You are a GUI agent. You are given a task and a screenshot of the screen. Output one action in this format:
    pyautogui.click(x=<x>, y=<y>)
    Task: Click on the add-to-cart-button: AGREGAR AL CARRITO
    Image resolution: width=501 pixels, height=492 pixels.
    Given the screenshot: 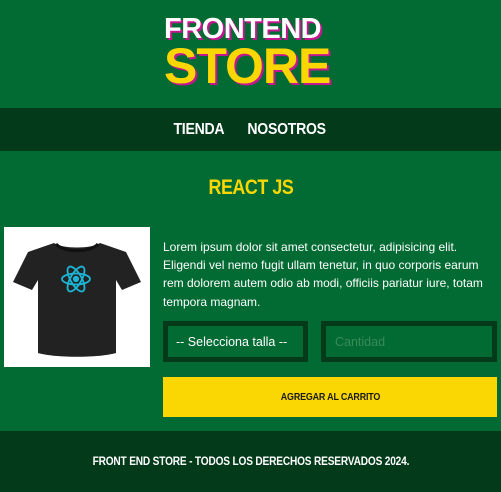 What is the action you would take?
    pyautogui.click(x=330, y=397)
    